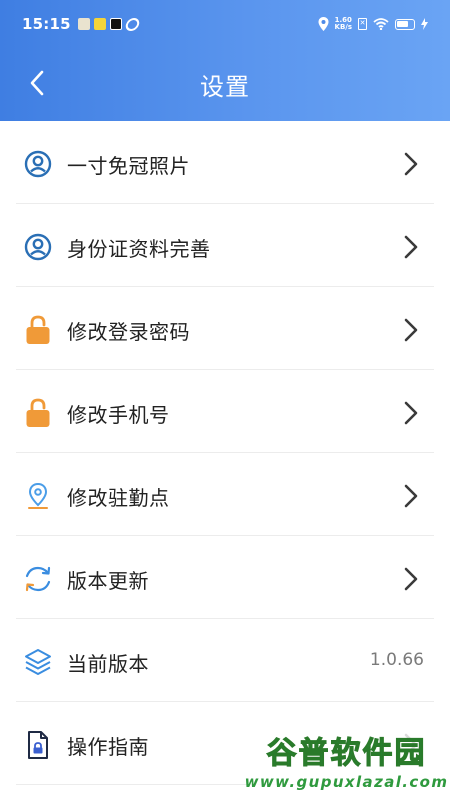 Image resolution: width=450 pixels, height=800 pixels. What do you see at coordinates (118, 415) in the screenshot?
I see `settings-item-label: 修改手机号` at bounding box center [118, 415].